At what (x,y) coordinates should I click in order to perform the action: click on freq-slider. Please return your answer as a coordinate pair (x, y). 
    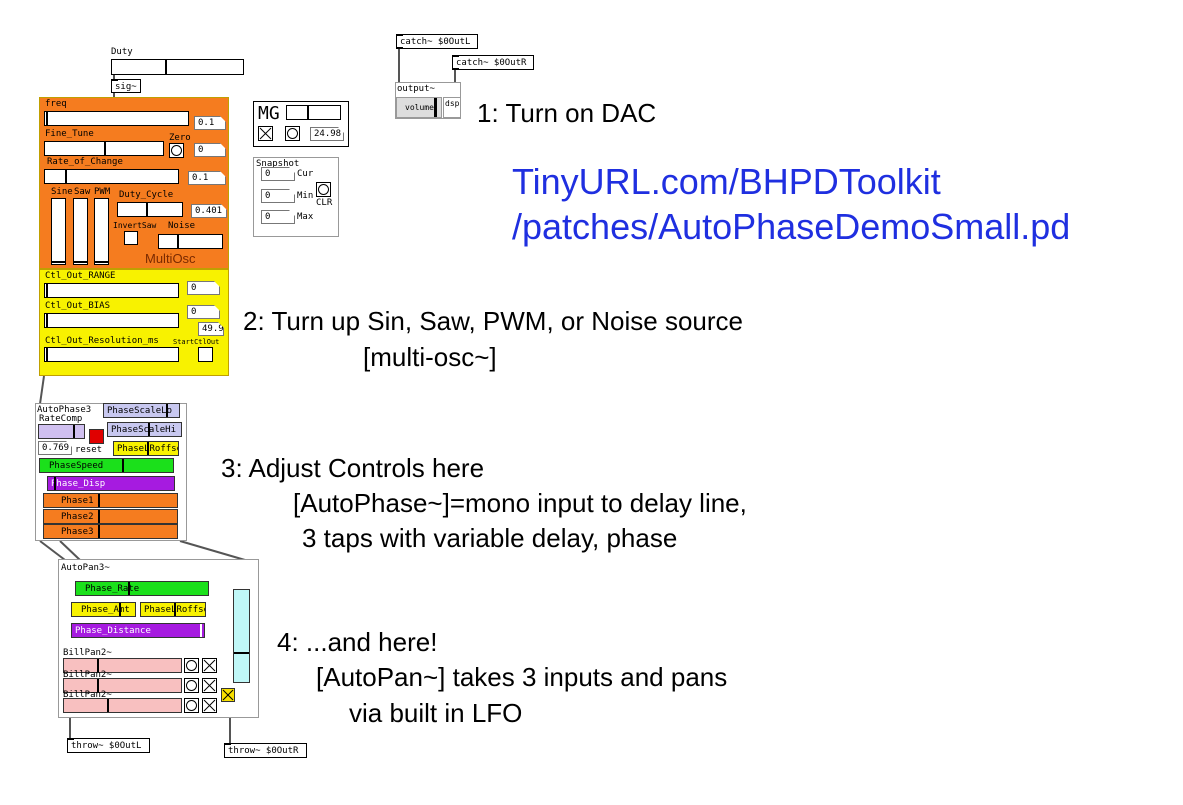
    Looking at the image, I should click on (116, 118).